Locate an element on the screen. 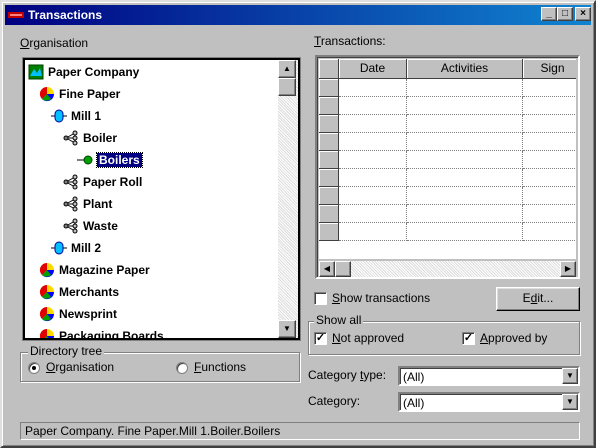 This screenshot has width=596, height=448. scroll-thumb is located at coordinates (287, 87).